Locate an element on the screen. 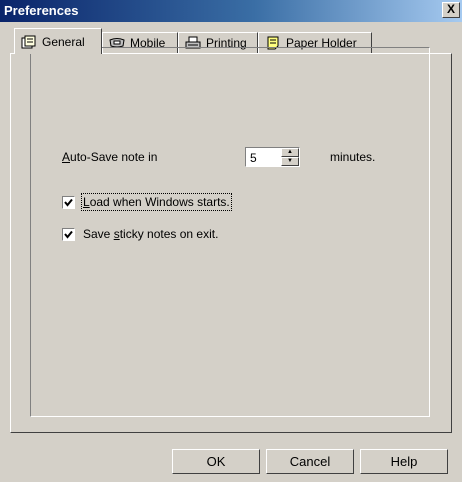  tab-general: General is located at coordinates (58, 41).